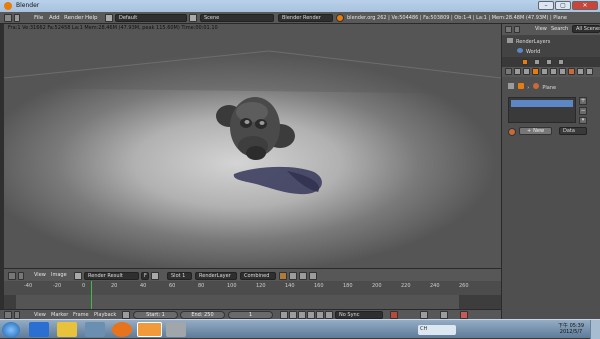 This screenshot has height=339, width=600. Describe the element at coordinates (329, 315) in the screenshot. I see `jump-end-icon` at that location.